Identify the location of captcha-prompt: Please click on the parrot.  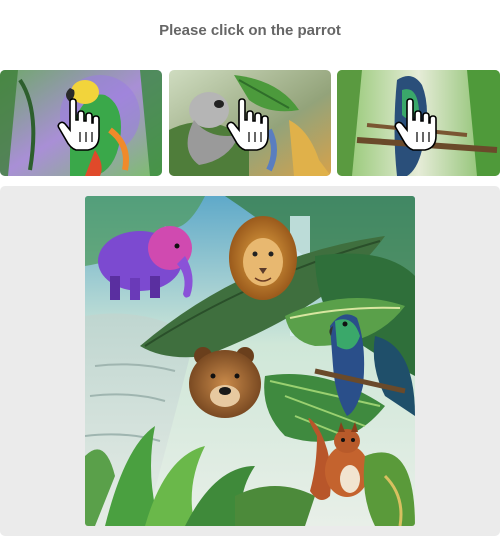
(250, 30).